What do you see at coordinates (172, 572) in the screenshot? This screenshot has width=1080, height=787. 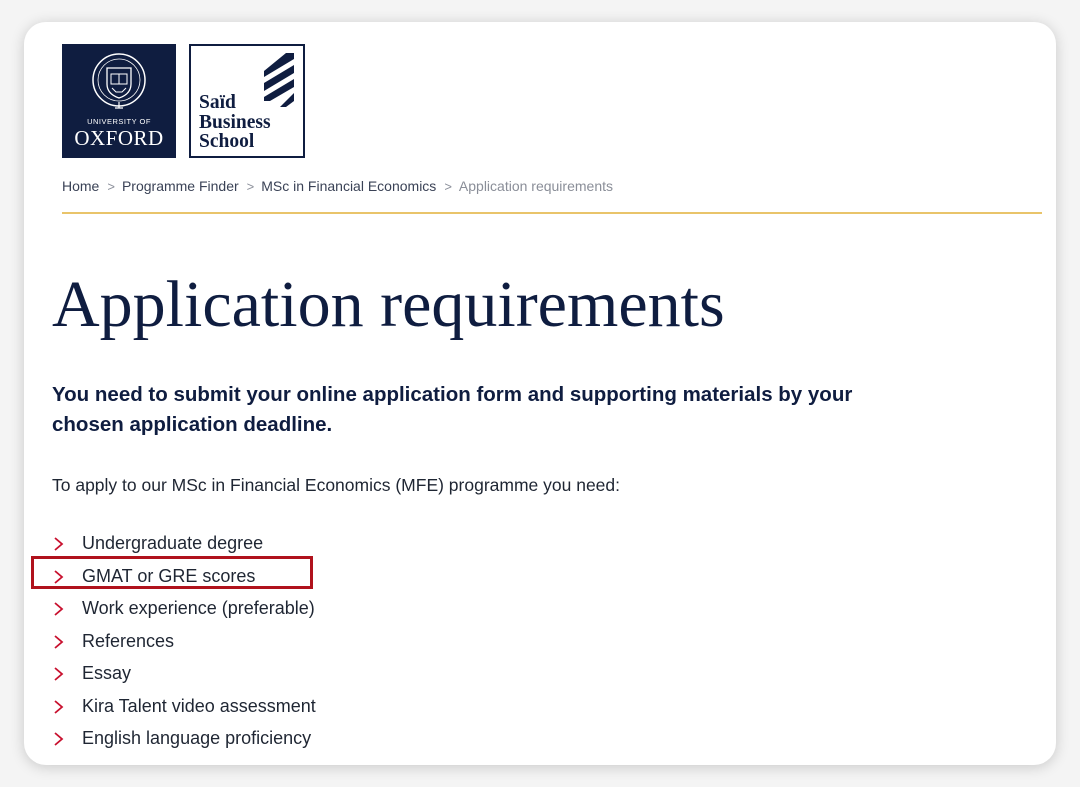 I see `highlight-box` at bounding box center [172, 572].